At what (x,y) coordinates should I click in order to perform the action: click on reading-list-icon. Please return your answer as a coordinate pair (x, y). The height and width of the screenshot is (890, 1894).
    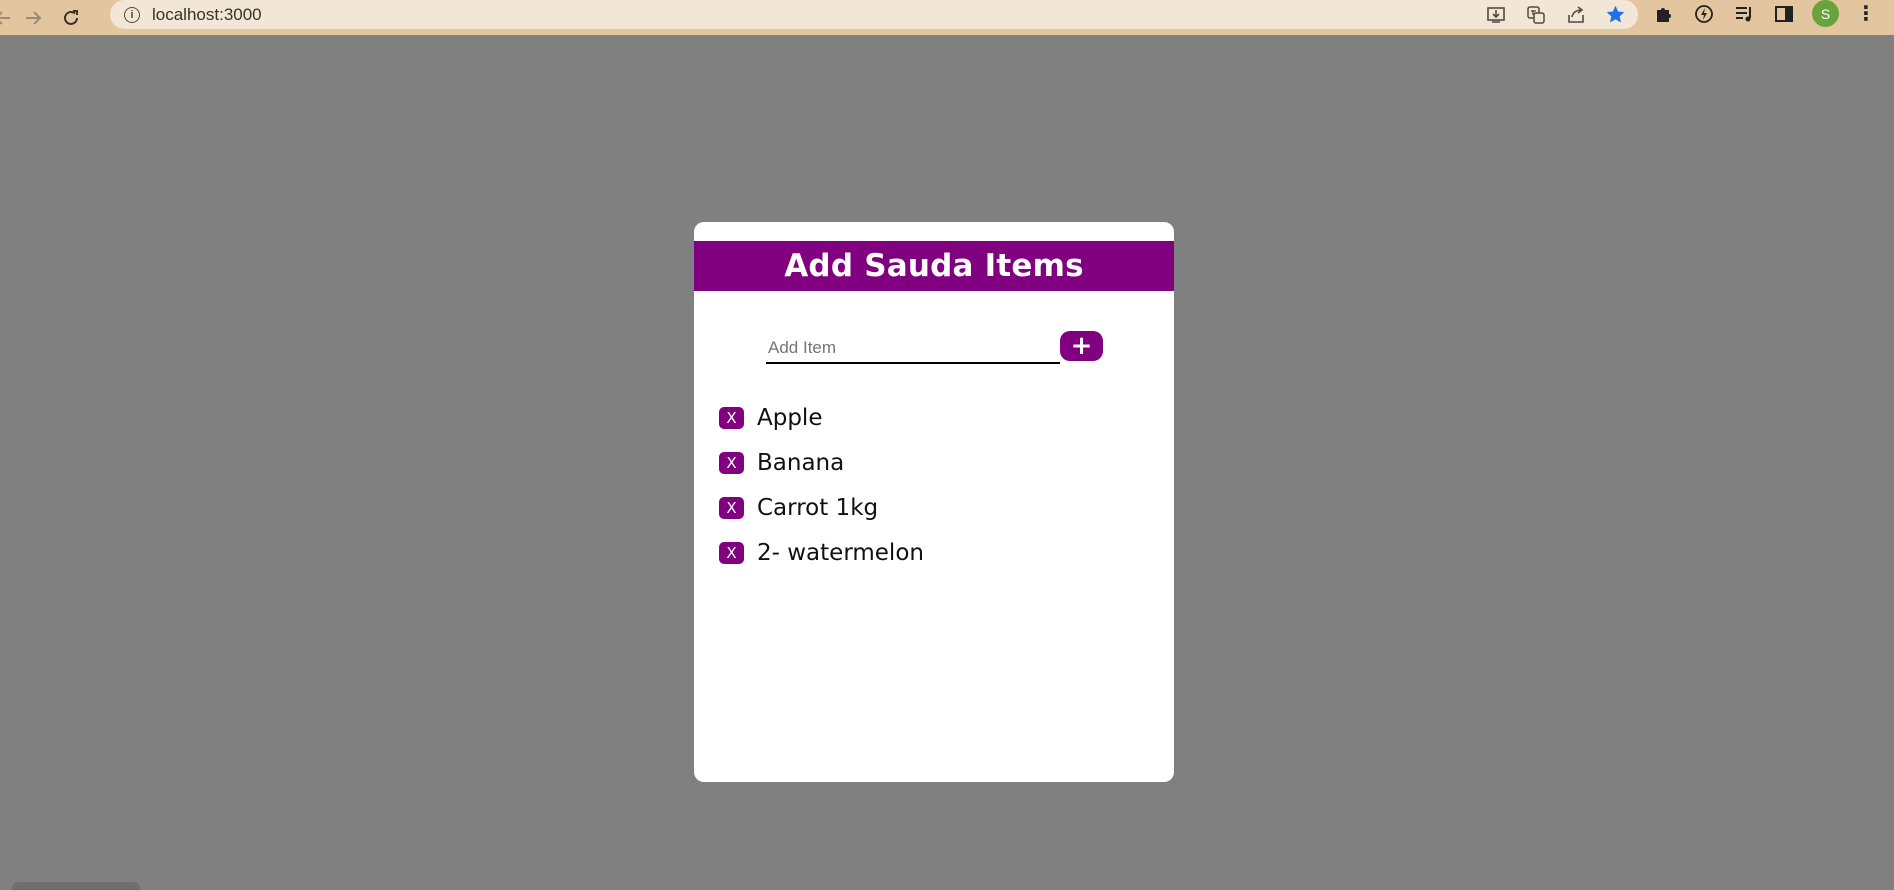
    Looking at the image, I should click on (1743, 13).